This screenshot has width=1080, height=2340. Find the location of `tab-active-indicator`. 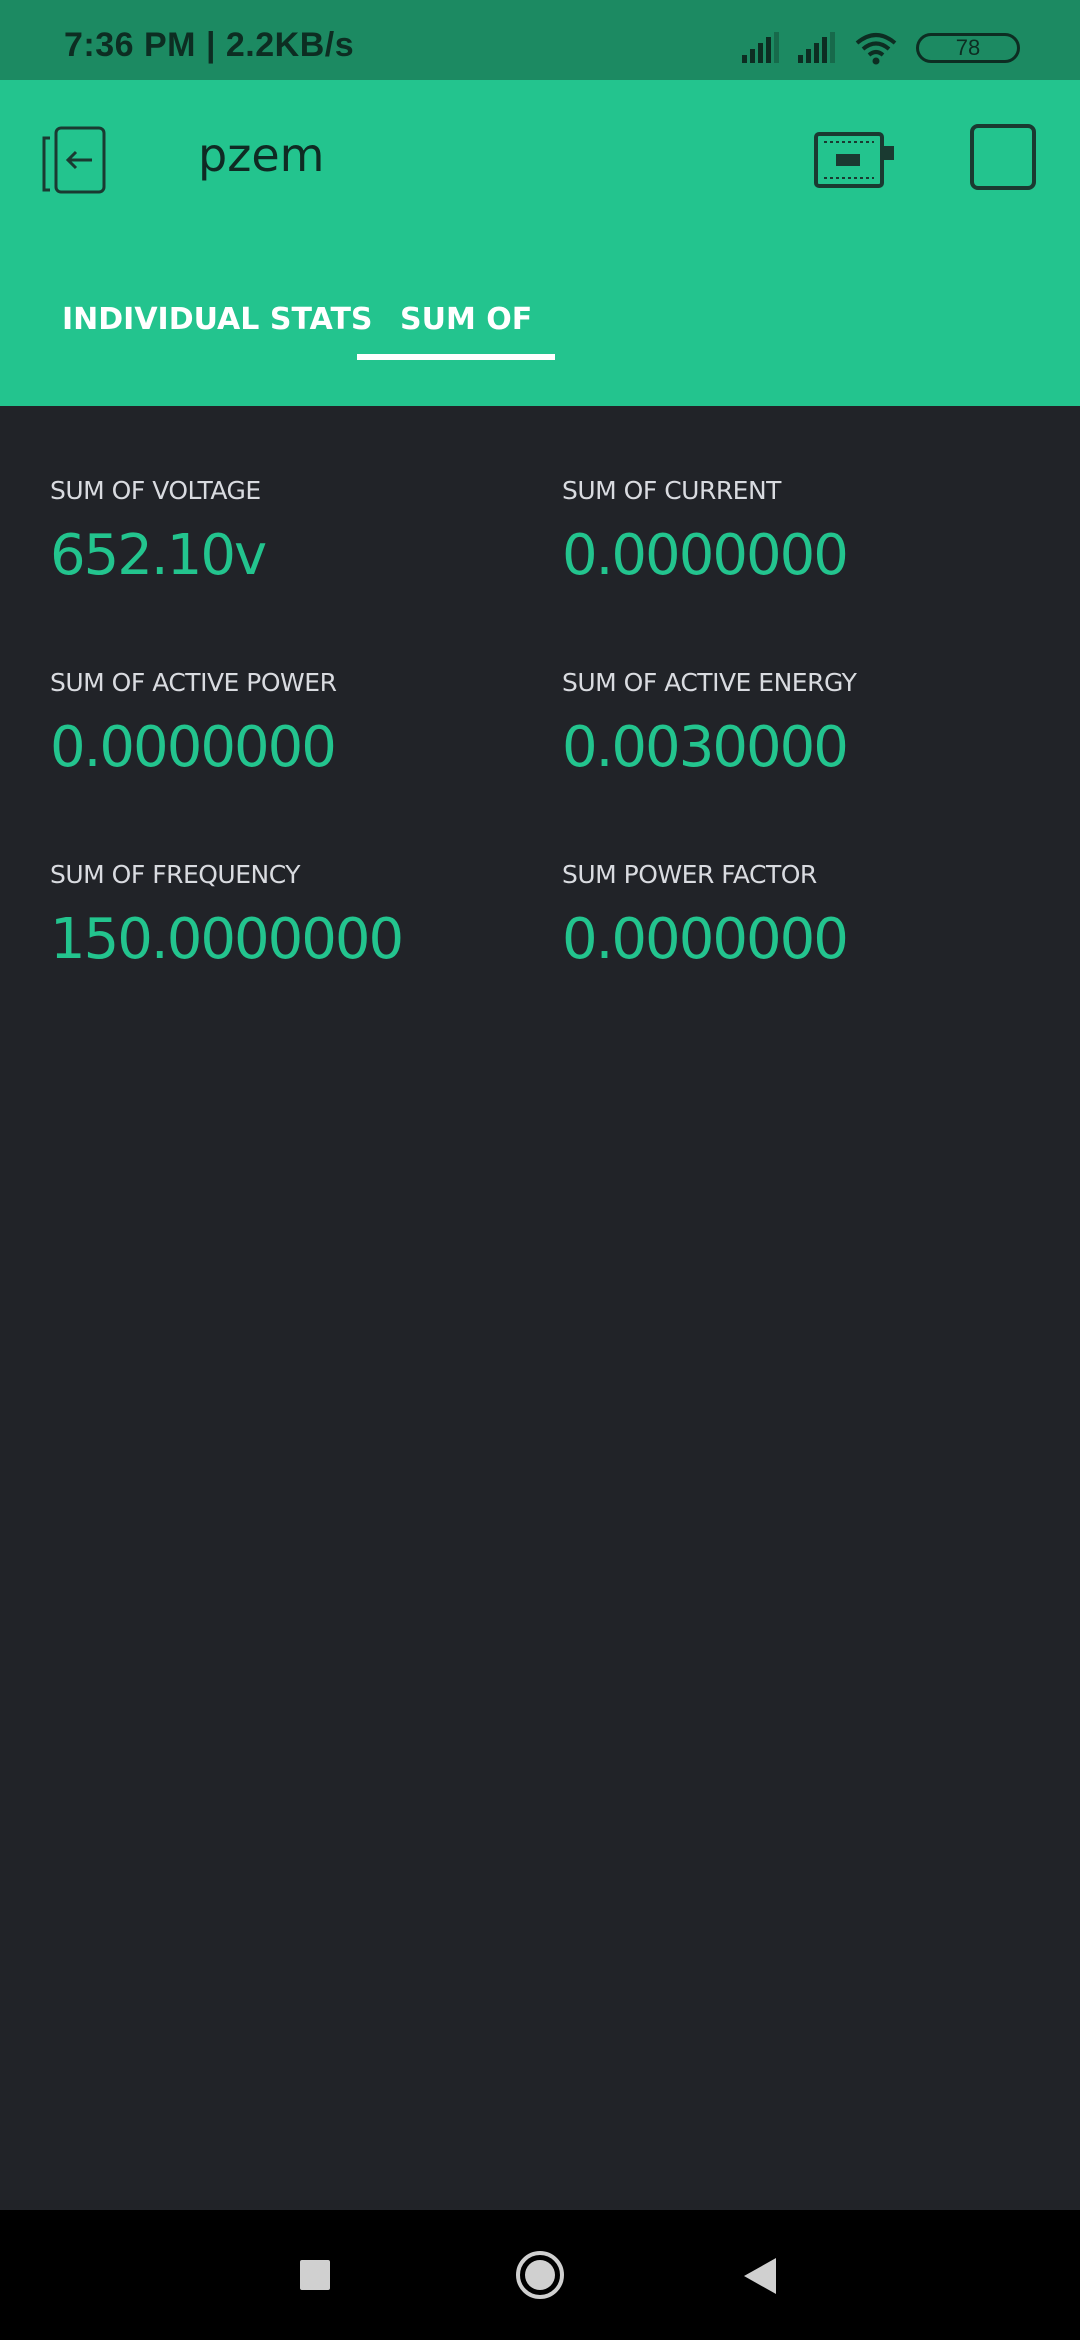

tab-active-indicator is located at coordinates (456, 357).